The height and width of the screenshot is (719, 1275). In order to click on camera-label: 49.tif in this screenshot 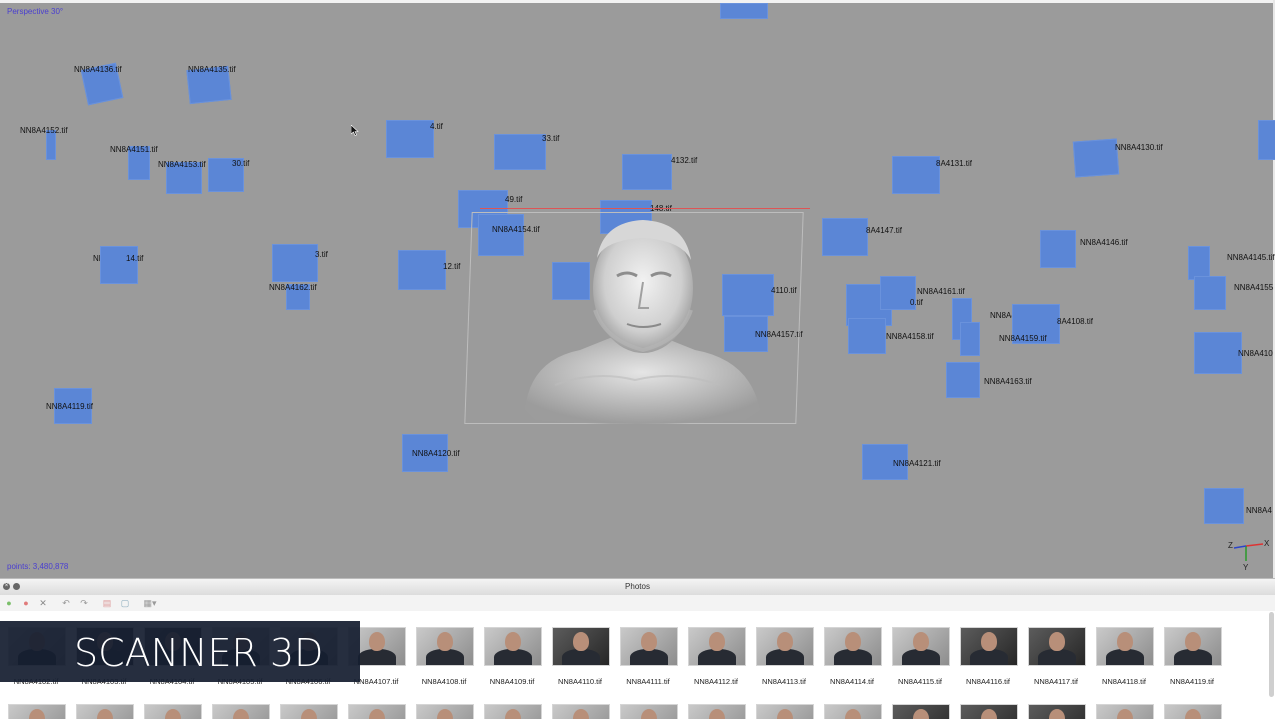, I will do `click(514, 199)`.